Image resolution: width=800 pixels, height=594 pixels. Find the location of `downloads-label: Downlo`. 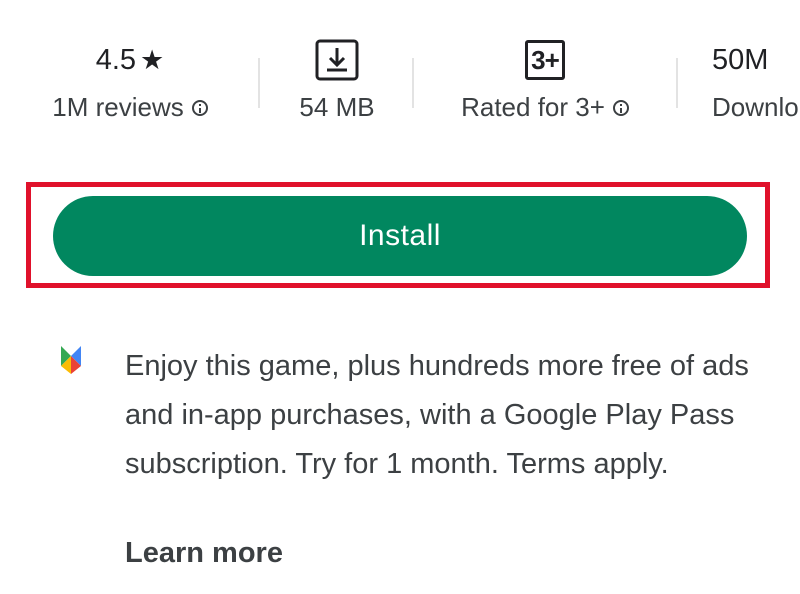

downloads-label: Downlo is located at coordinates (755, 107).